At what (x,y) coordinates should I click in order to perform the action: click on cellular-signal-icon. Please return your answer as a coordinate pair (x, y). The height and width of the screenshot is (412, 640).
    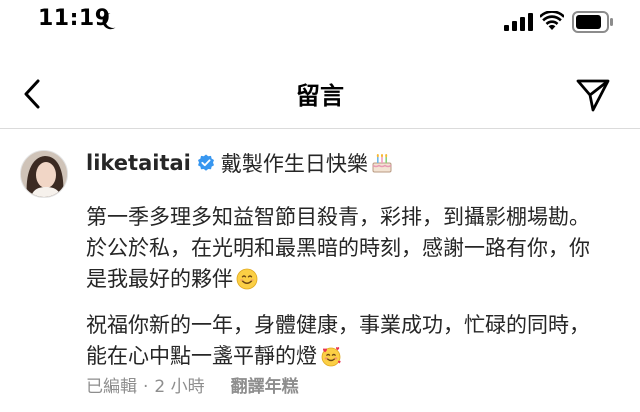
    Looking at the image, I should click on (518, 22).